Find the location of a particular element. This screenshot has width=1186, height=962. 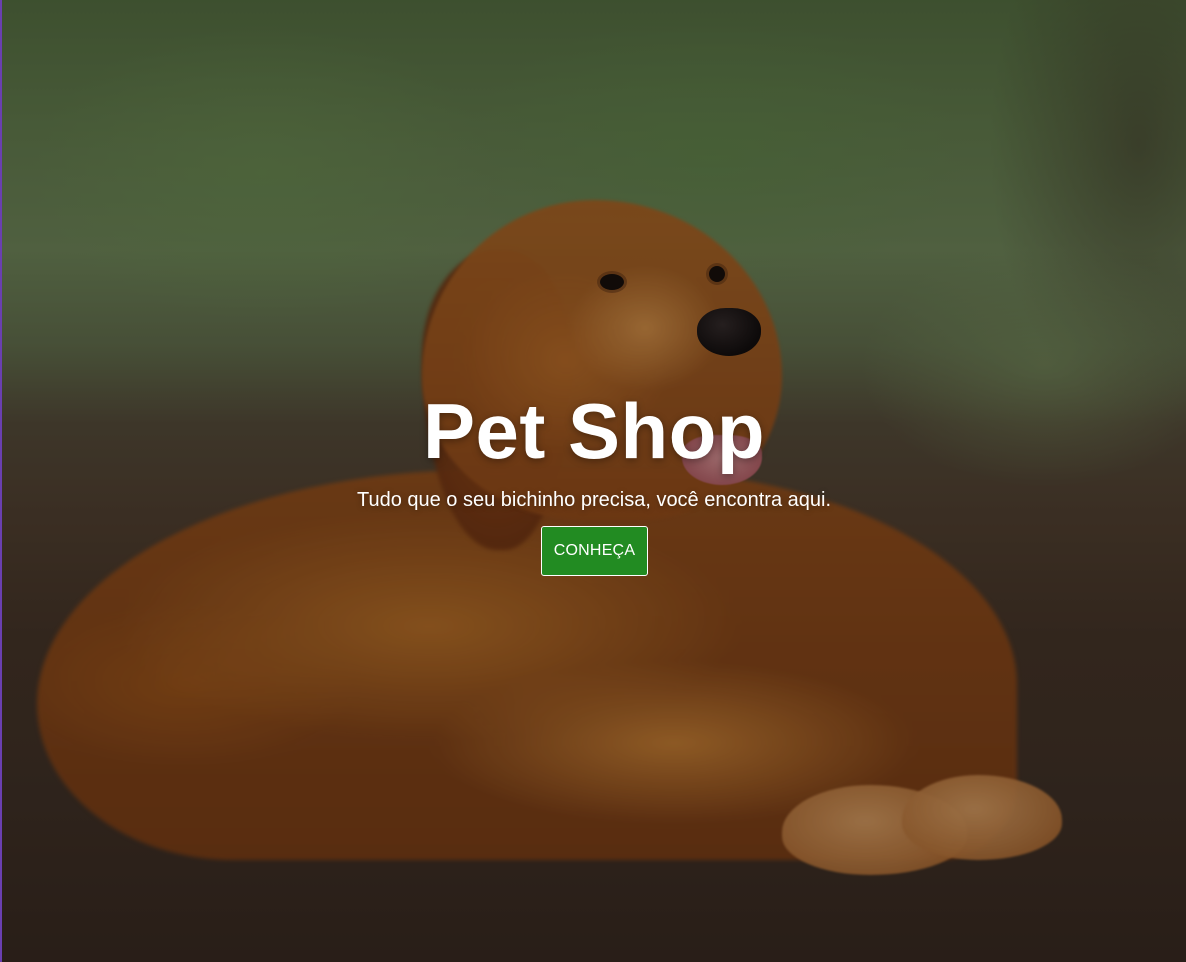

conheca-button: CONHEÇA is located at coordinates (594, 551).